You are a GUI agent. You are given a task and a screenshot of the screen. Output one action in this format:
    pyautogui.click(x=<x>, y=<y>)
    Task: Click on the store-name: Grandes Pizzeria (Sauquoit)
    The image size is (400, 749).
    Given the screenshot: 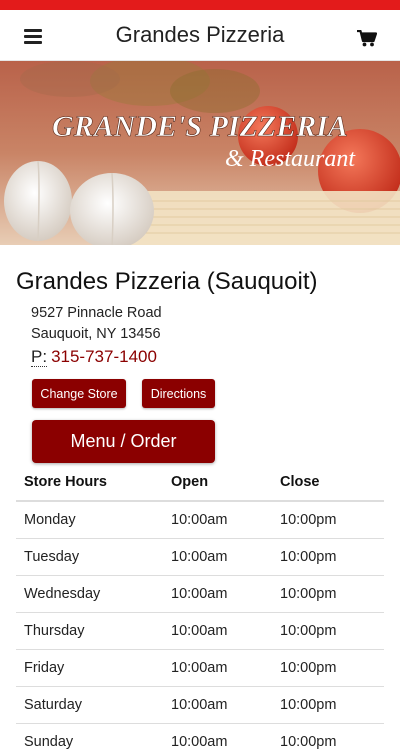 What is the action you would take?
    pyautogui.click(x=167, y=281)
    